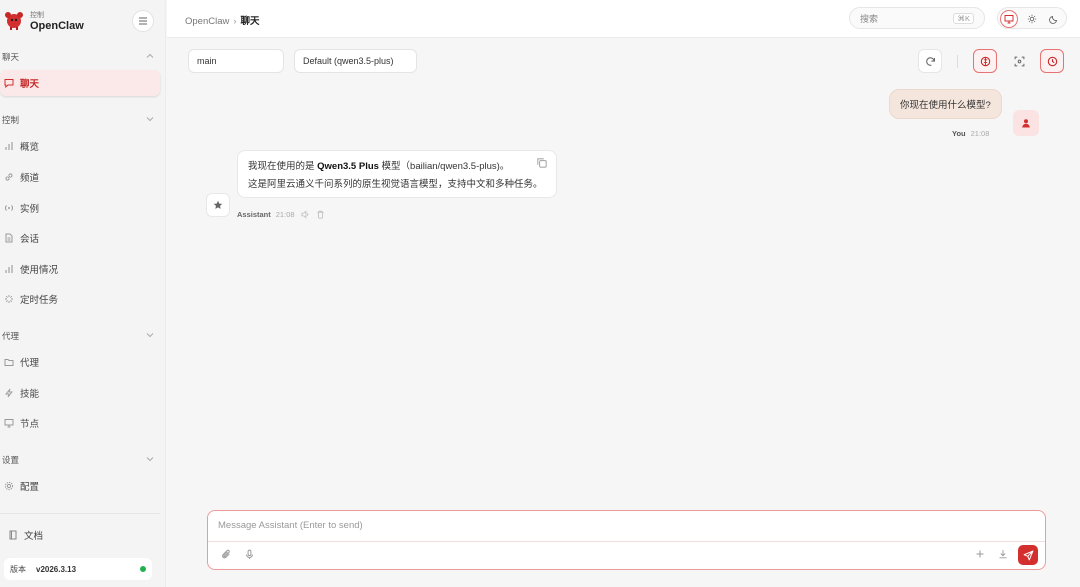 Image resolution: width=1080 pixels, height=587 pixels. What do you see at coordinates (9, 299) in the screenshot?
I see `loader-icon` at bounding box center [9, 299].